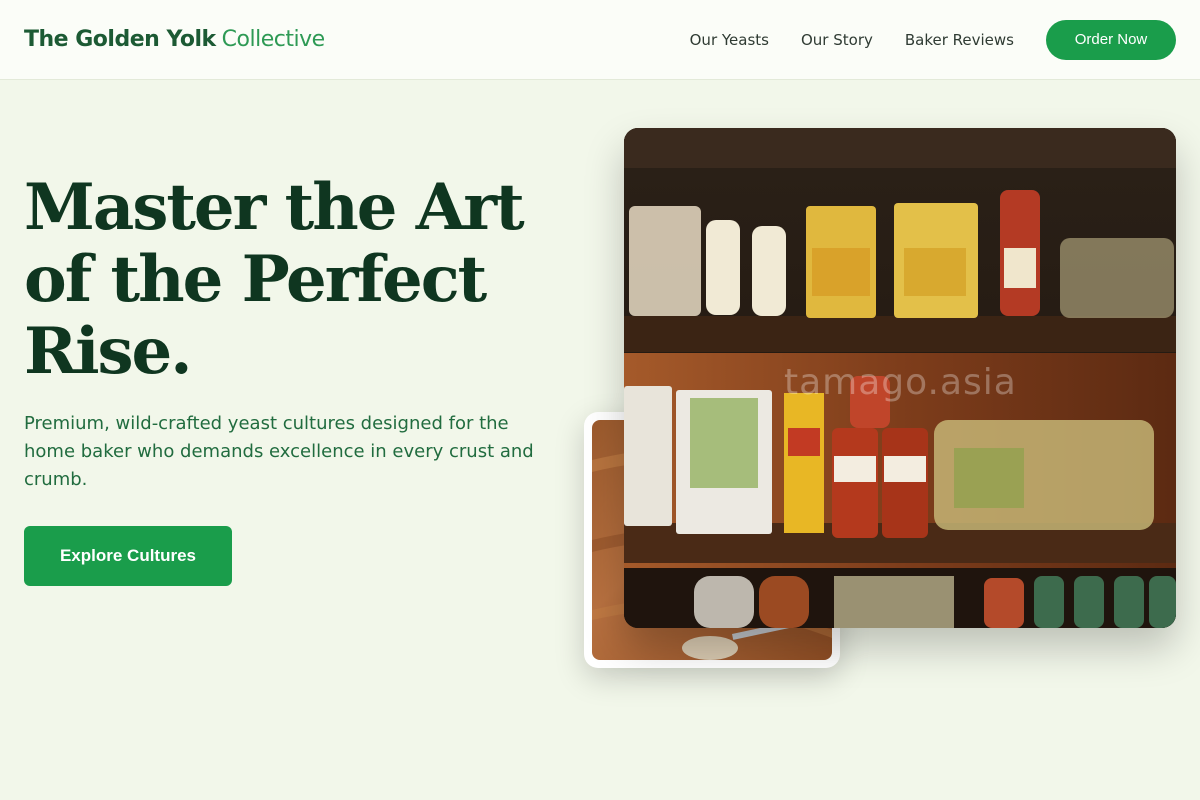 The image size is (1200, 800). What do you see at coordinates (274, 279) in the screenshot?
I see `hero-title: Master the Art of the Perfect Rise.` at bounding box center [274, 279].